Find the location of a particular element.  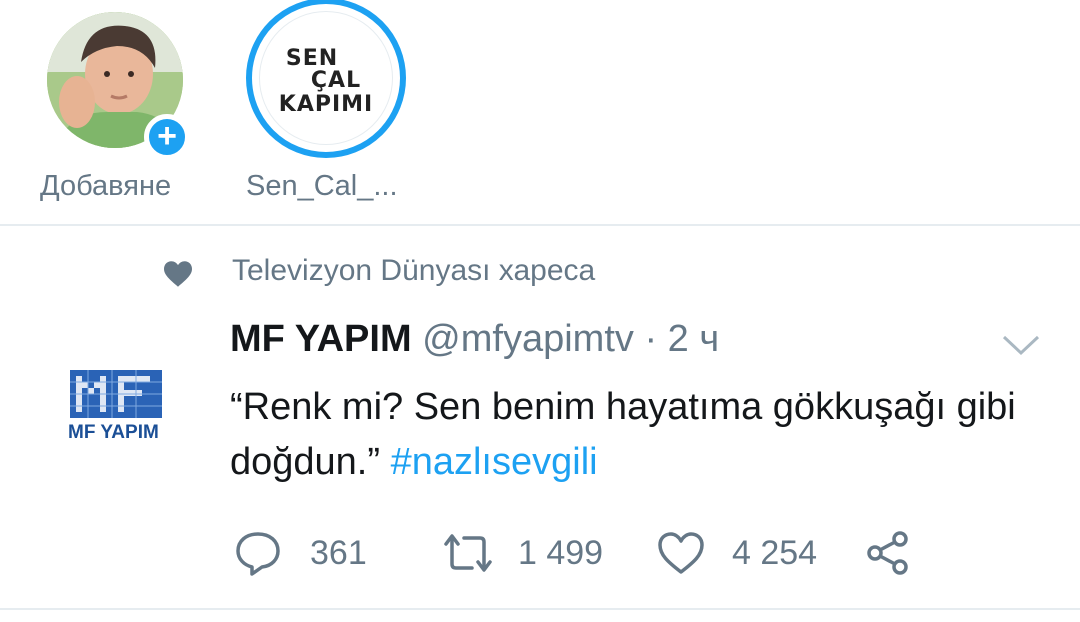

tweet-time: 2 ч is located at coordinates (694, 339).